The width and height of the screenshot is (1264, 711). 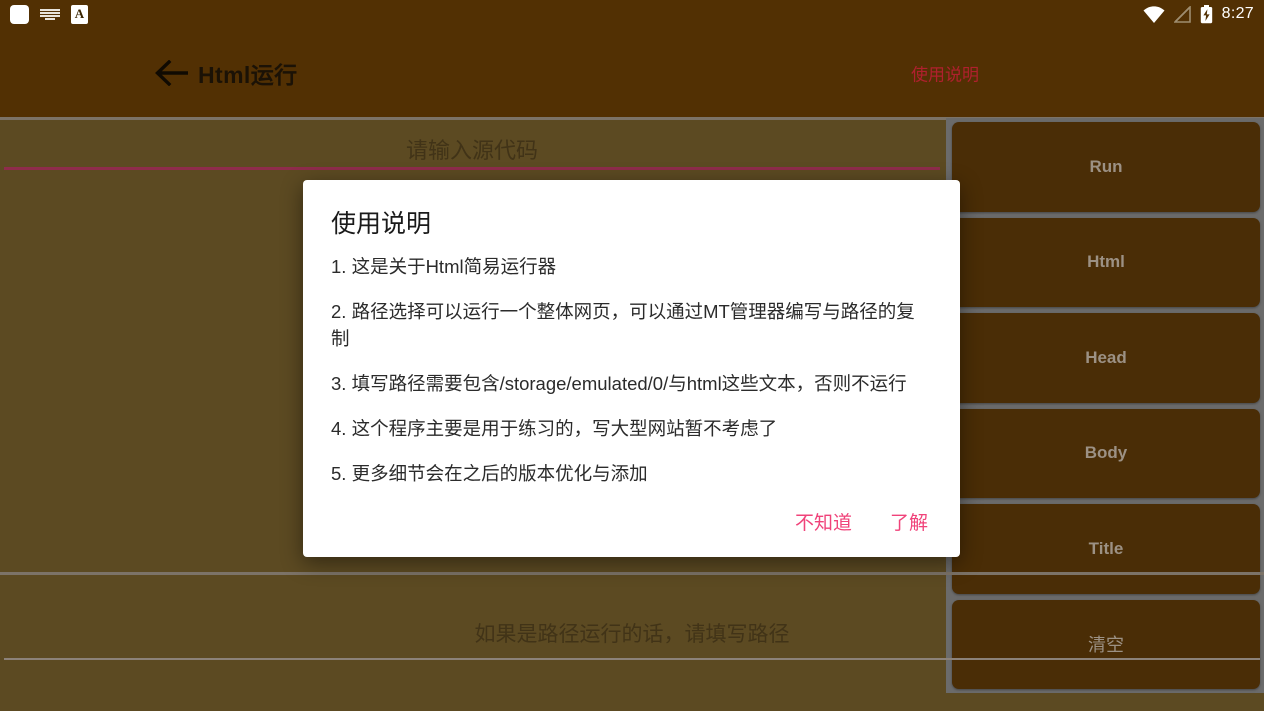 What do you see at coordinates (909, 521) in the screenshot?
I see `dialog-positive-button: 了解` at bounding box center [909, 521].